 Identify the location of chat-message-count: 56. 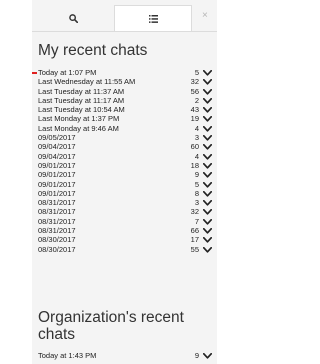
(194, 91).